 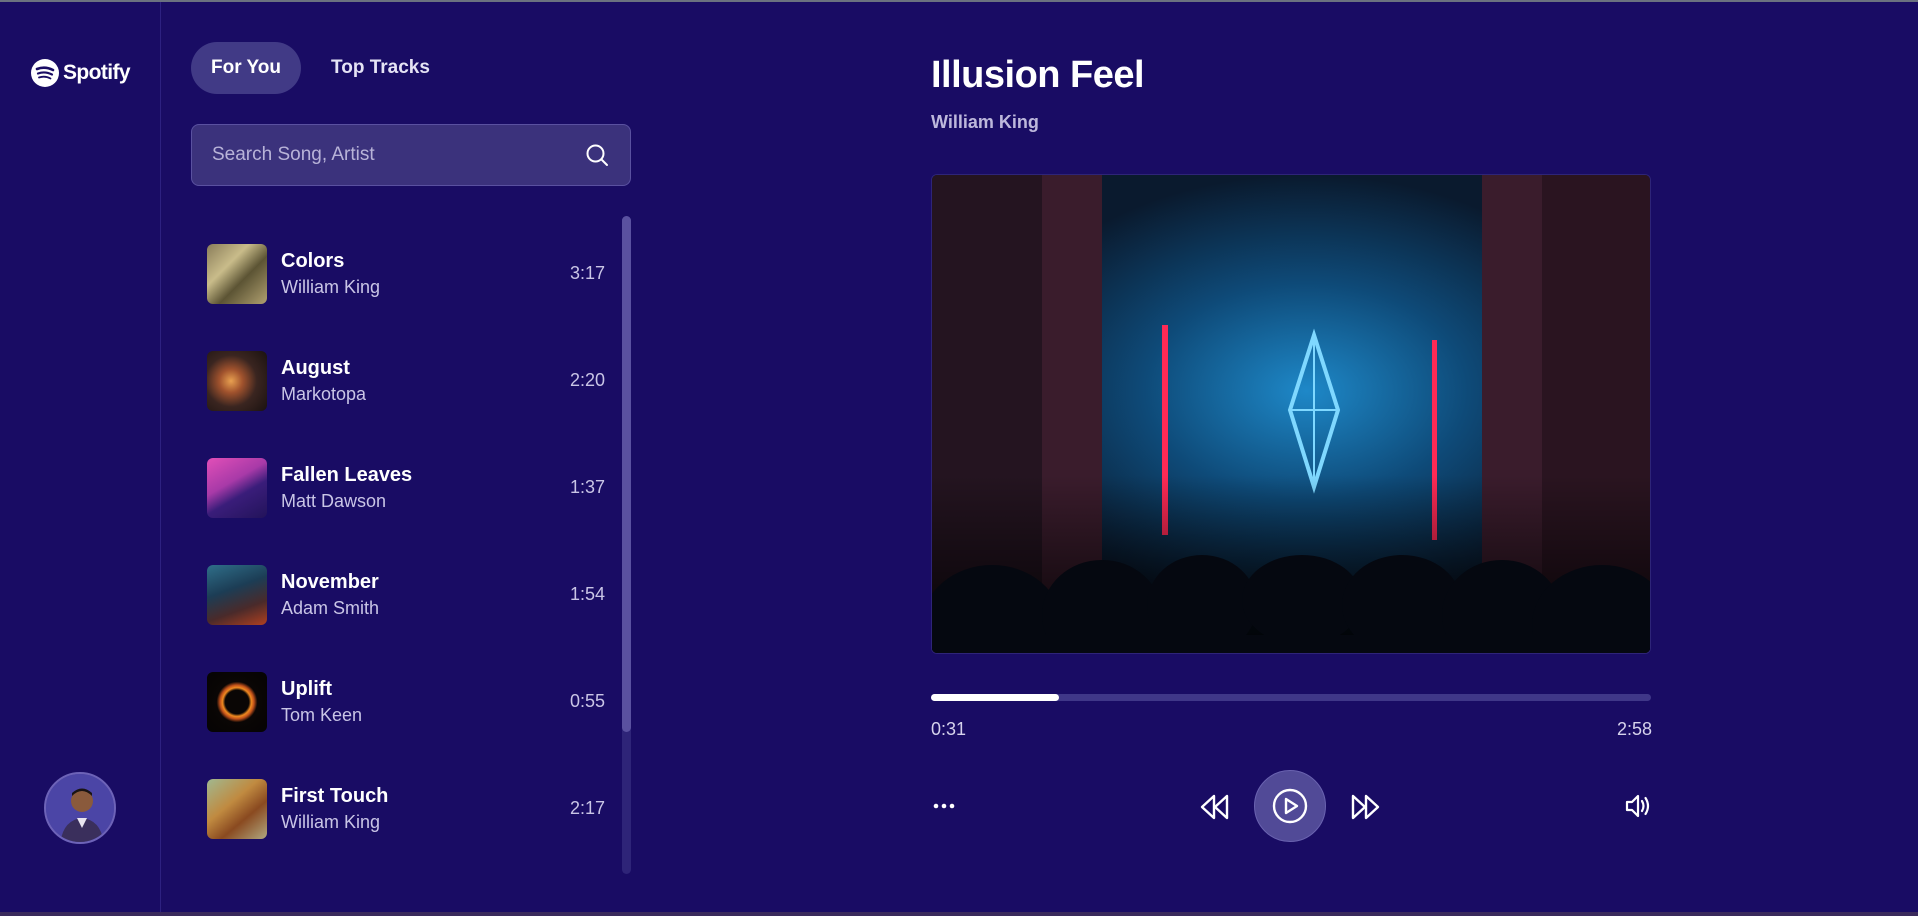 I want to click on rewind-button, so click(x=1214, y=807).